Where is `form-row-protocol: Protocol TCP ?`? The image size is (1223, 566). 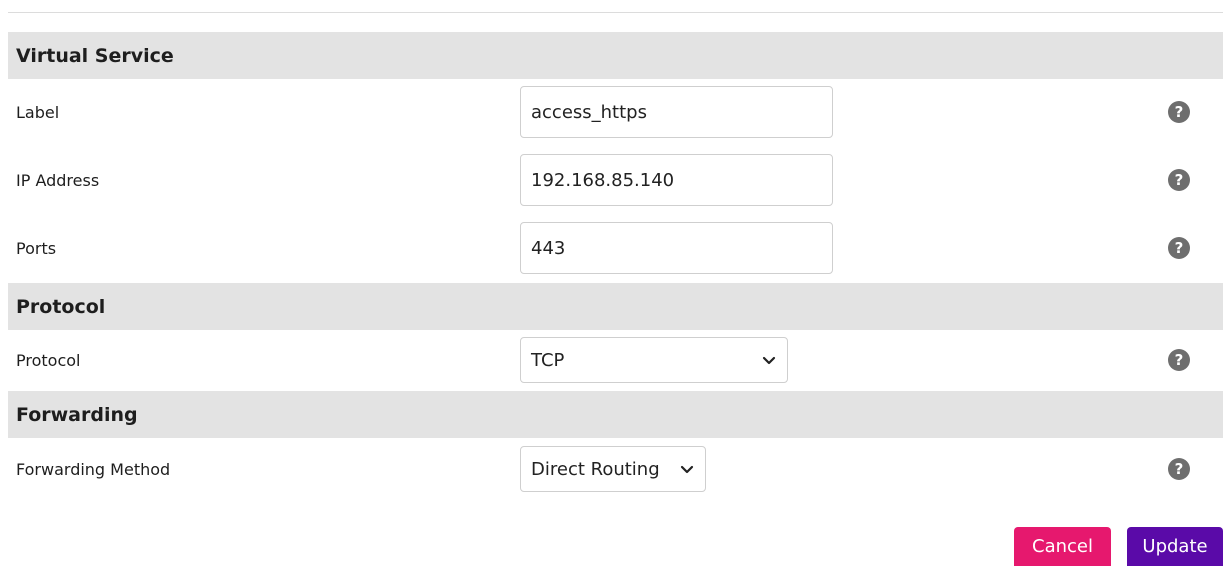
form-row-protocol: Protocol TCP ? is located at coordinates (615, 360).